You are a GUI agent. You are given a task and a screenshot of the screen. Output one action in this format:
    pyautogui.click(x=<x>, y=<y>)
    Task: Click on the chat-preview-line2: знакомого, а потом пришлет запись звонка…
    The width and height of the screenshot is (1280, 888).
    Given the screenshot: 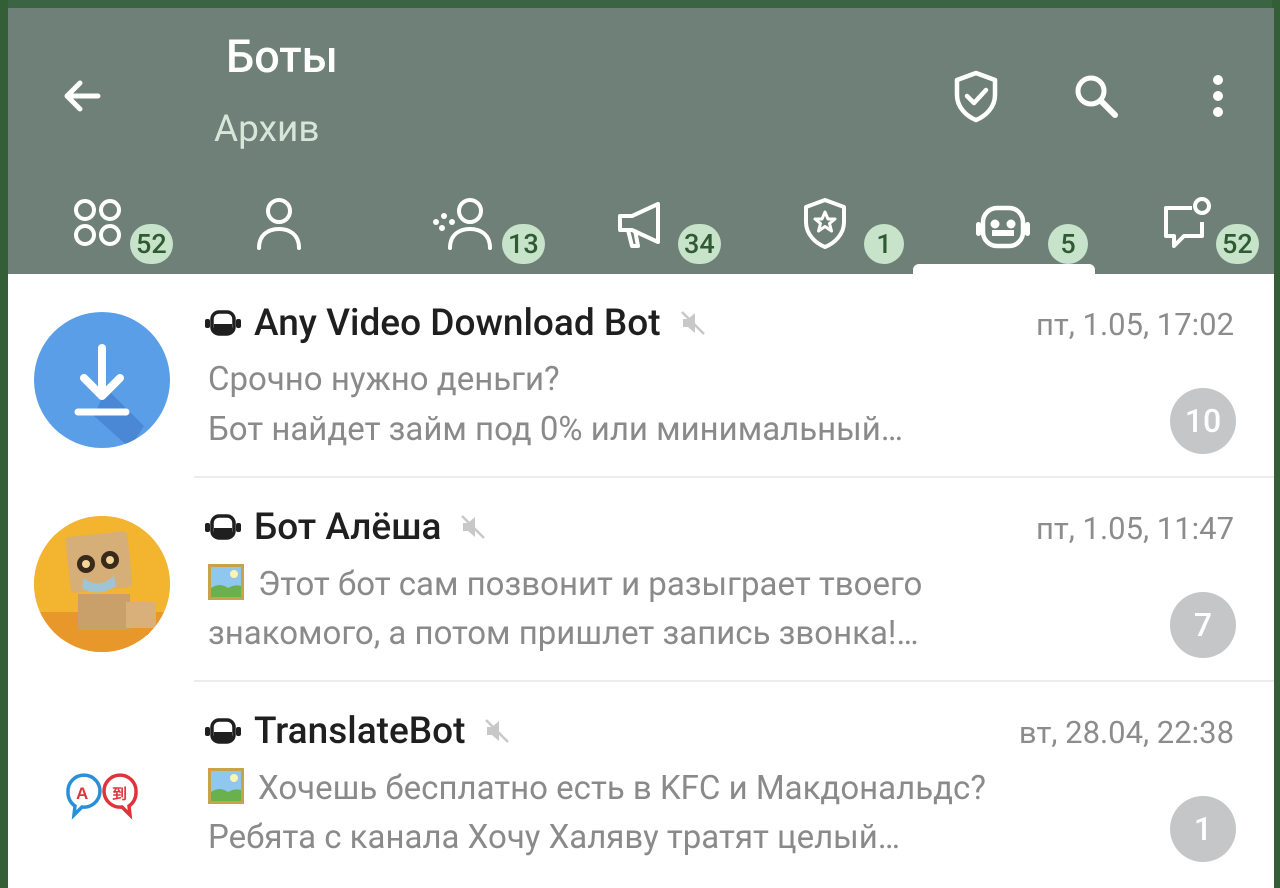 What is the action you would take?
    pyautogui.click(x=563, y=633)
    